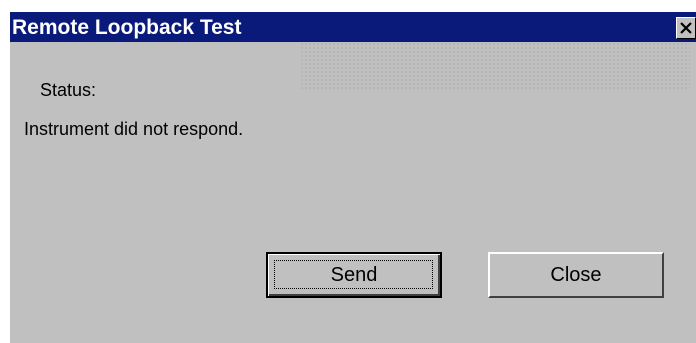  I want to click on close-icon, so click(686, 28).